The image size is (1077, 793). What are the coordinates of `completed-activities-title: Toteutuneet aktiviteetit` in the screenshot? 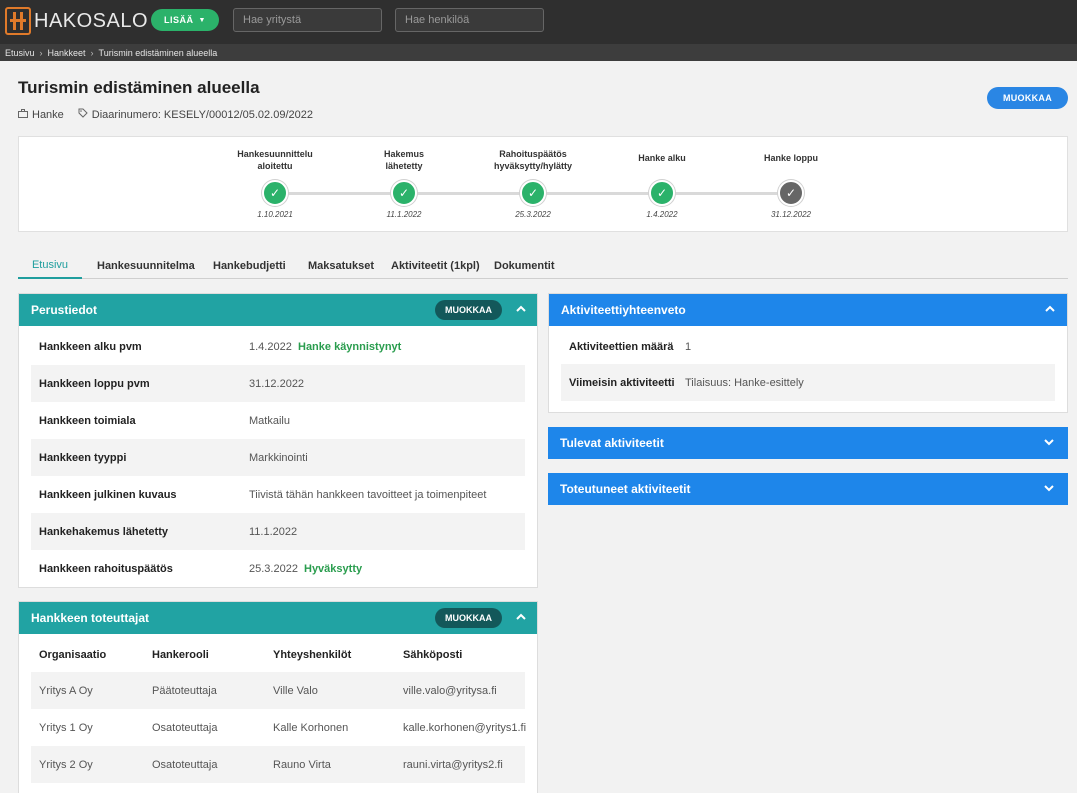 It's located at (625, 489).